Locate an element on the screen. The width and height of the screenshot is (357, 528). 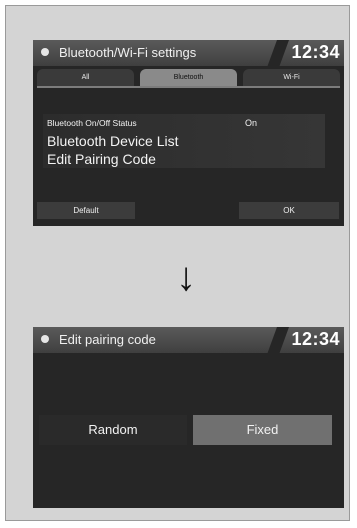
screen-title: Edit pairing code is located at coordinates (107, 339).